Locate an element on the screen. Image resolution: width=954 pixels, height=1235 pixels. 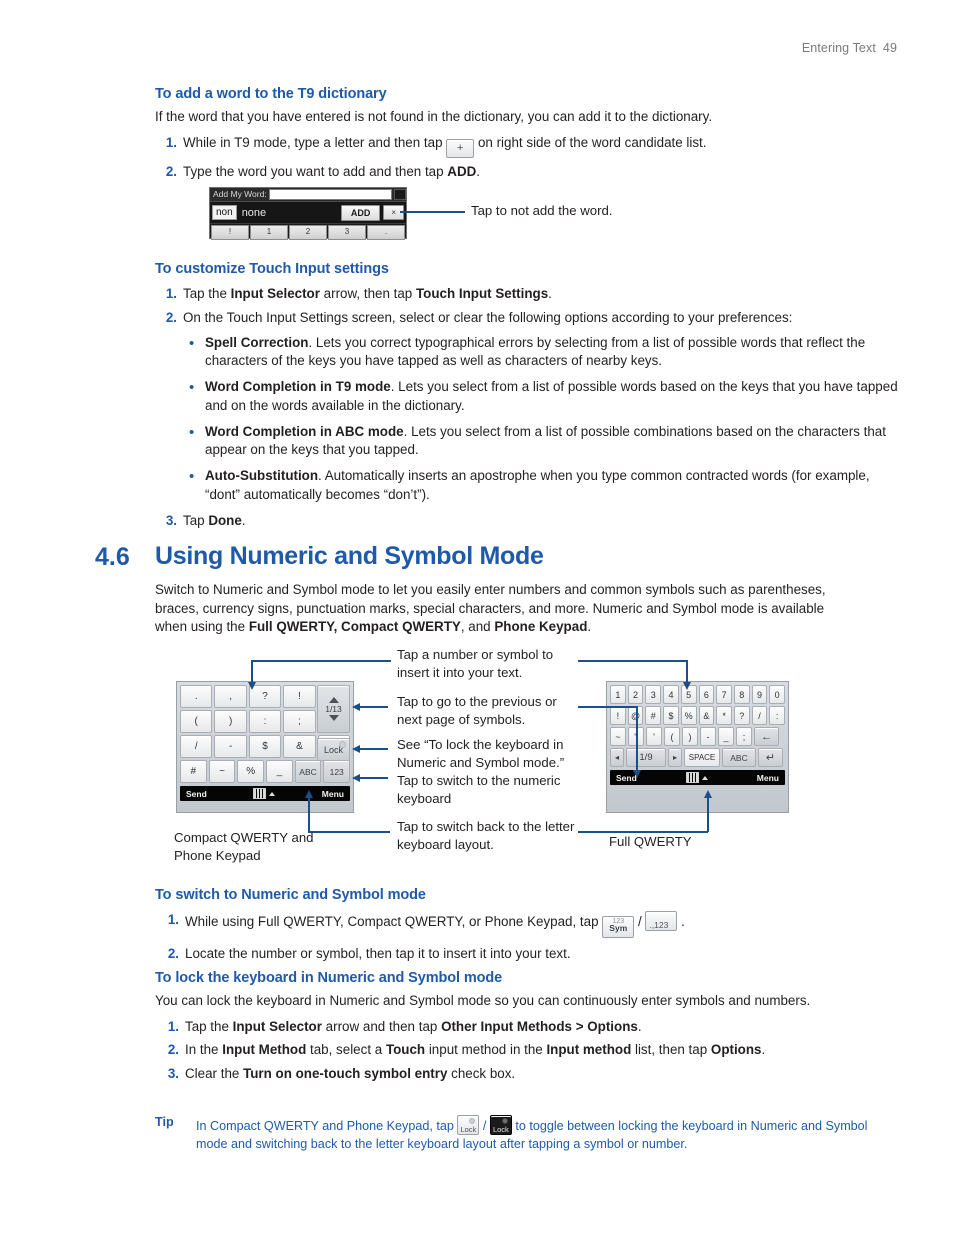
compact-qwerty-keyboard: . , ? ! ' 1/13 ( ) : ; " / - is located at coordinates (265, 747).